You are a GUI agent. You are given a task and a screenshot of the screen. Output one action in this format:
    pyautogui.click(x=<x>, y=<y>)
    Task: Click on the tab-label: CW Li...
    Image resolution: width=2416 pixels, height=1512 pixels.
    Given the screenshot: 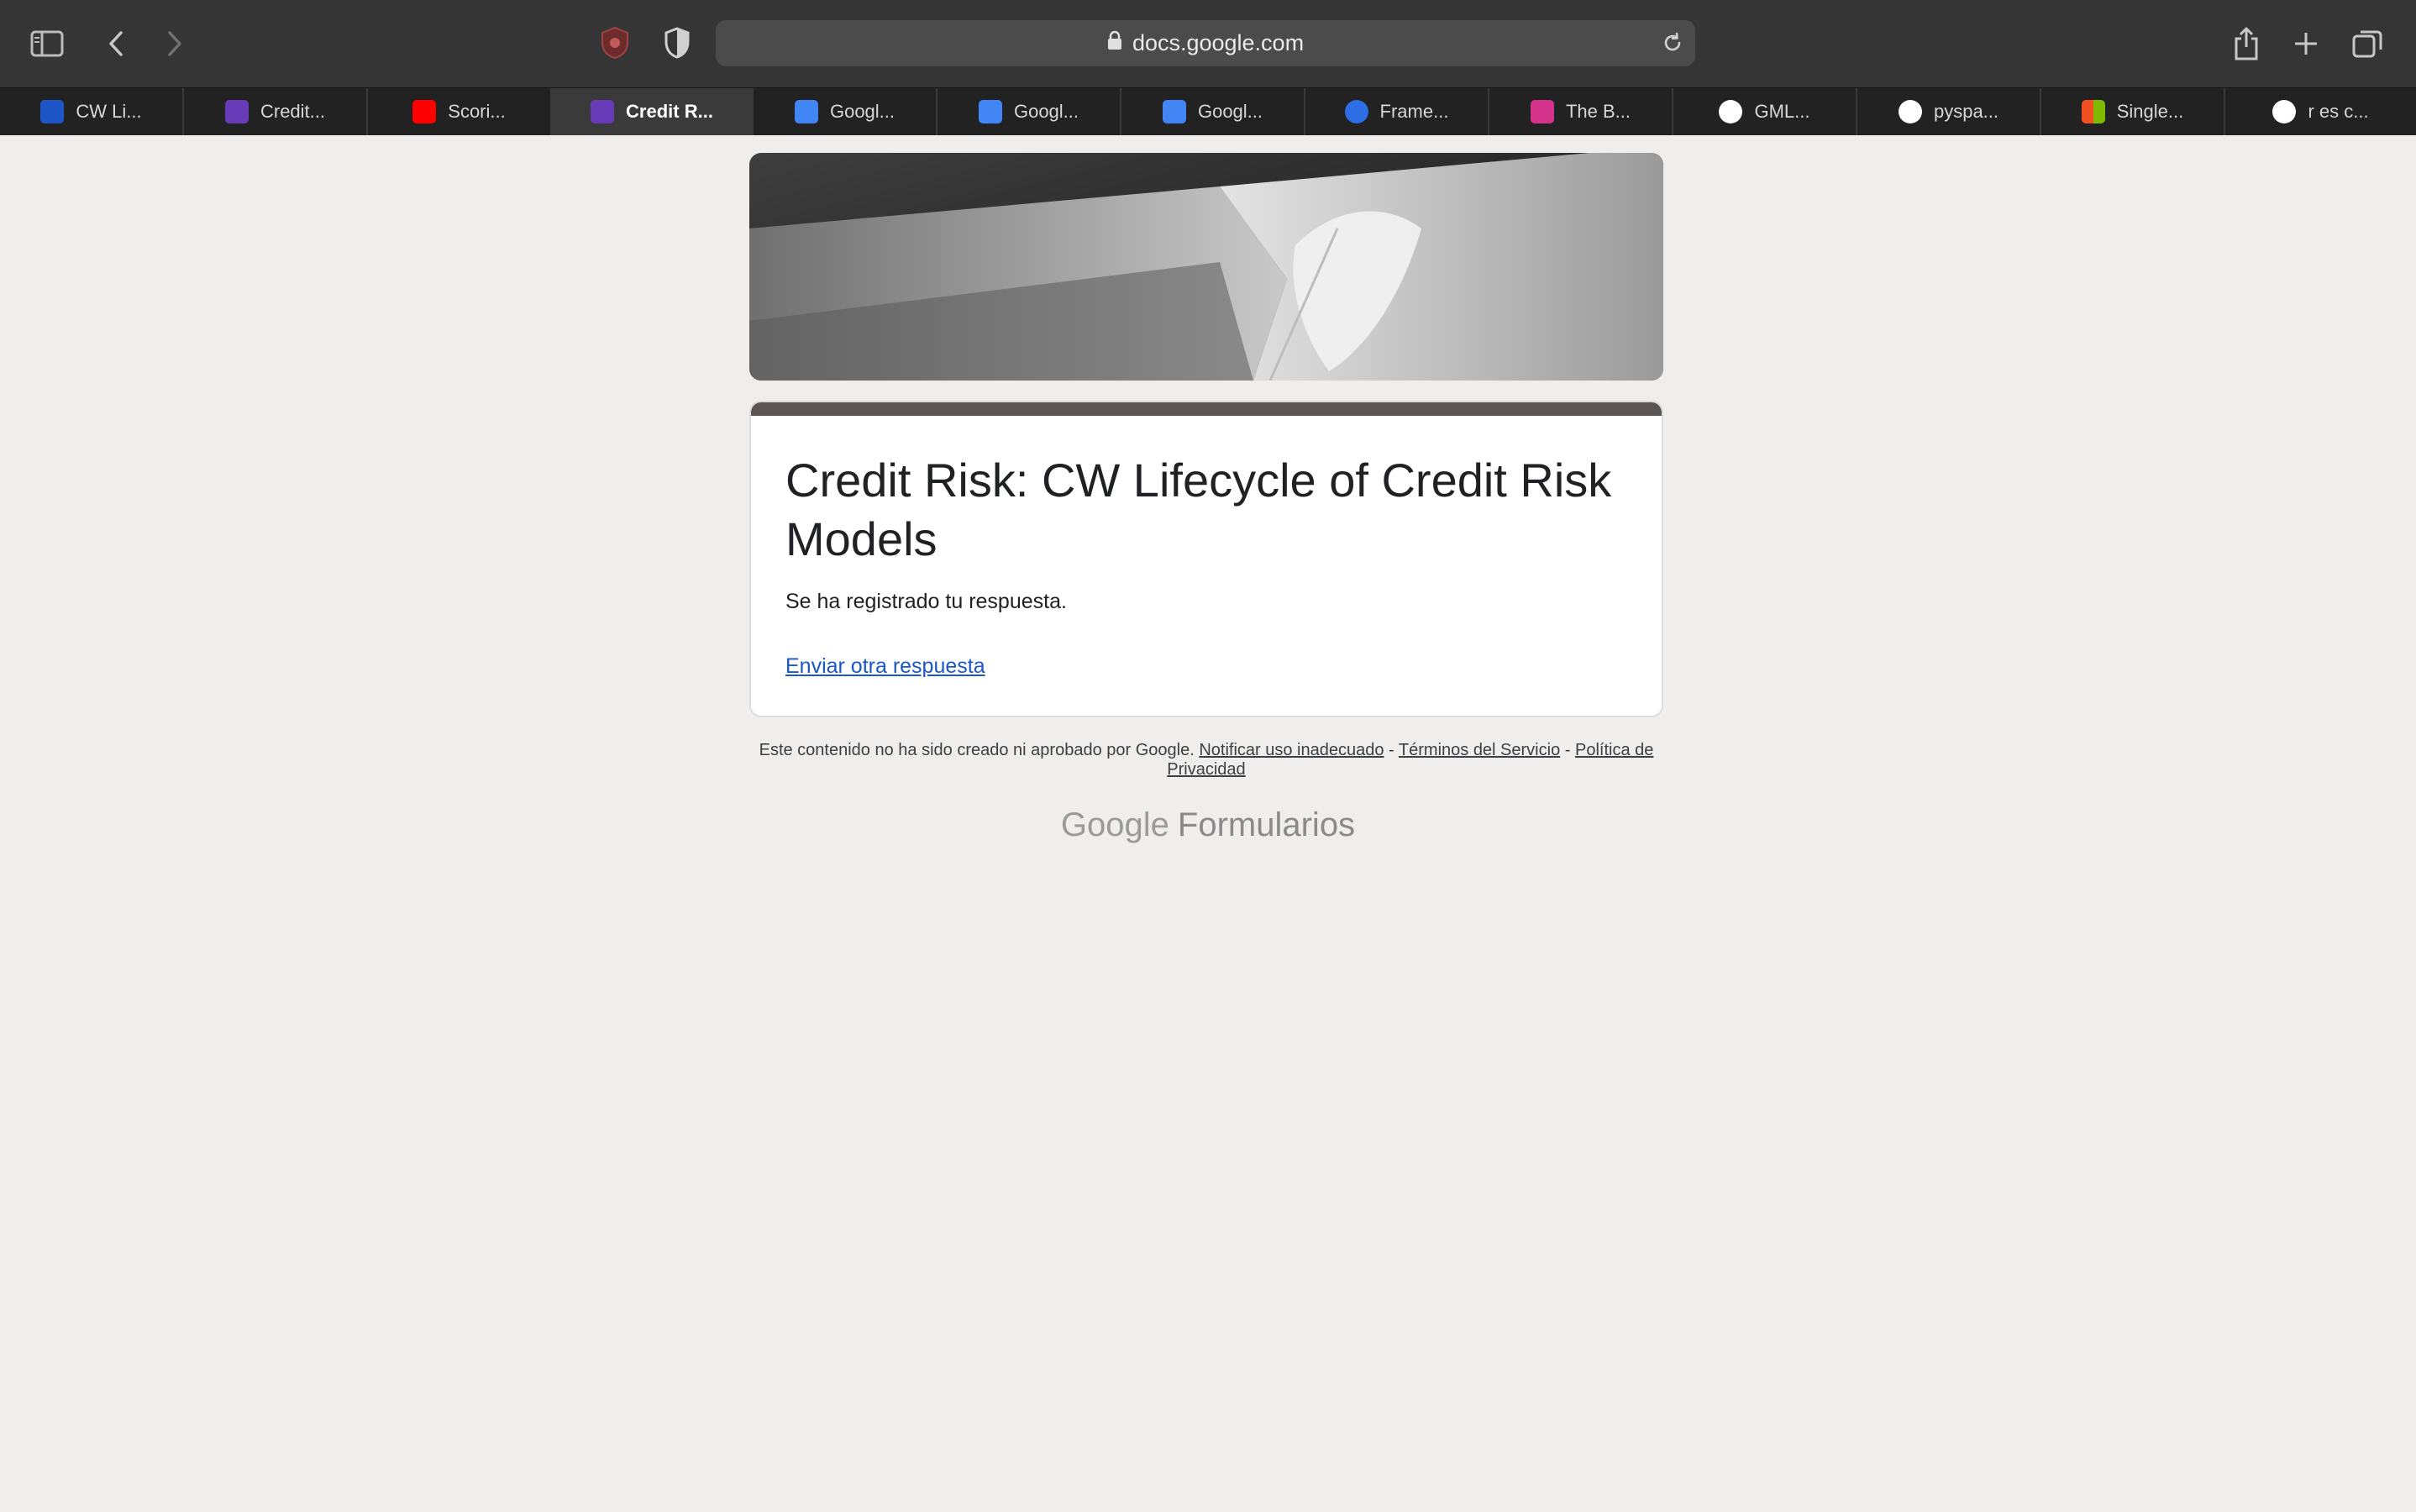 What is the action you would take?
    pyautogui.click(x=109, y=111)
    